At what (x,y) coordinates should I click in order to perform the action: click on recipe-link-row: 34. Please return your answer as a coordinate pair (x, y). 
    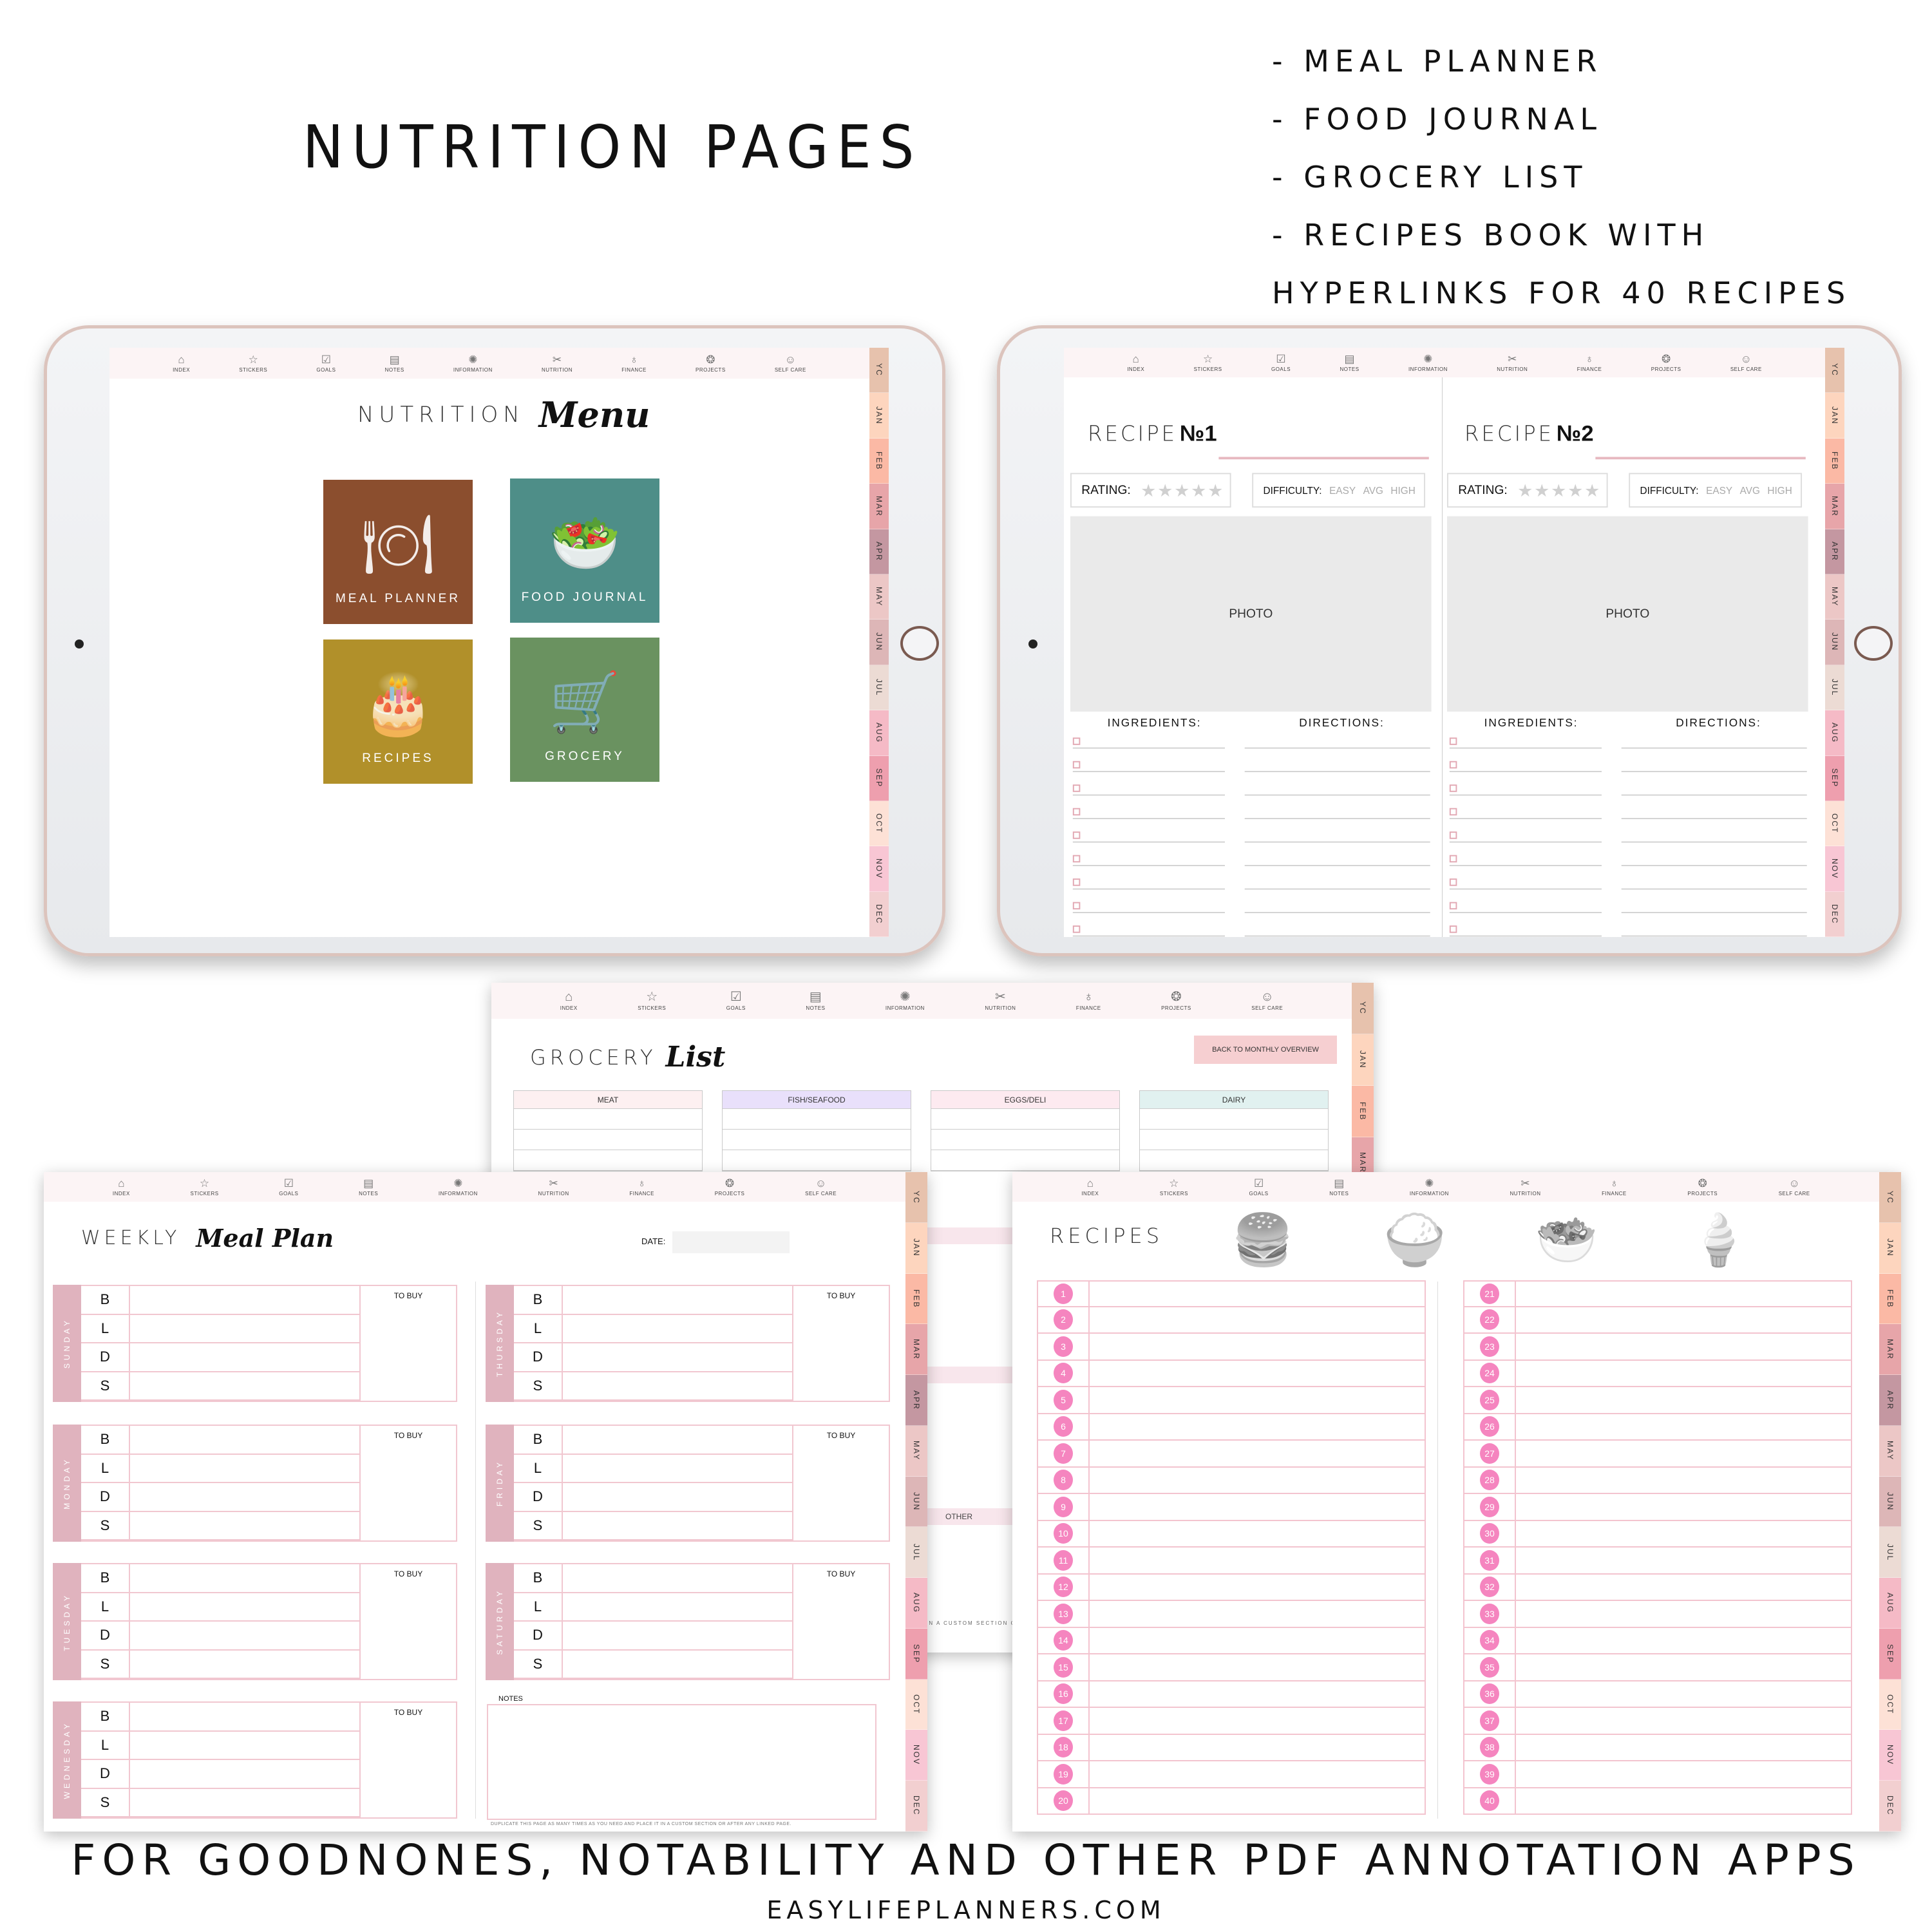
    Looking at the image, I should click on (1657, 1640).